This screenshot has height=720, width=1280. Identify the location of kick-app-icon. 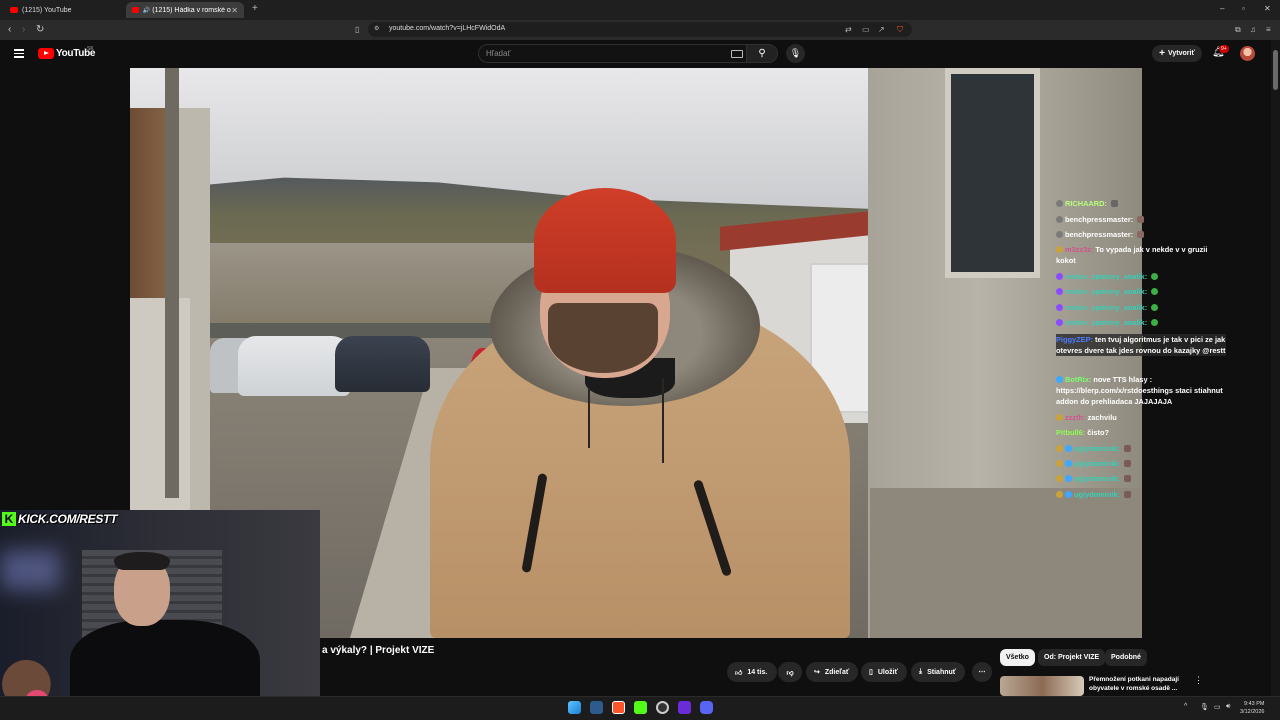
(640, 707).